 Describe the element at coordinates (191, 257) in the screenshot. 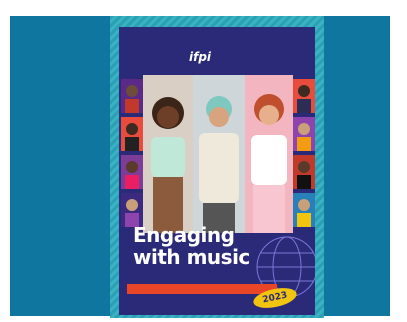

I see `title-line-2: with music` at that location.